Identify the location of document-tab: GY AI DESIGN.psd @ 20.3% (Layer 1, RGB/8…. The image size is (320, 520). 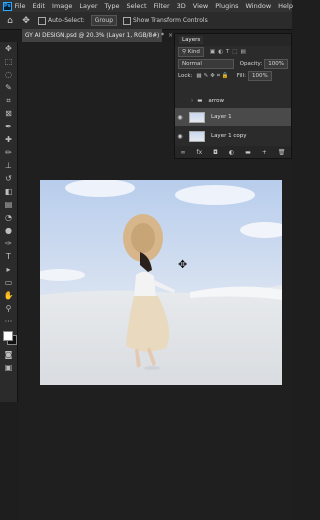
(97, 35).